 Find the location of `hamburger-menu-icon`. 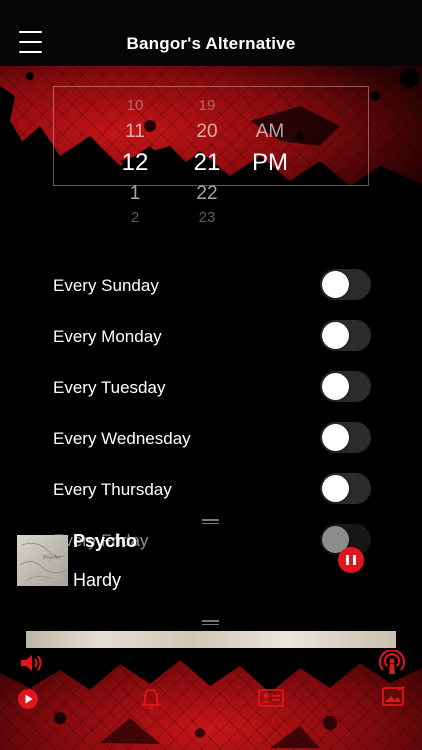

hamburger-menu-icon is located at coordinates (30, 42).